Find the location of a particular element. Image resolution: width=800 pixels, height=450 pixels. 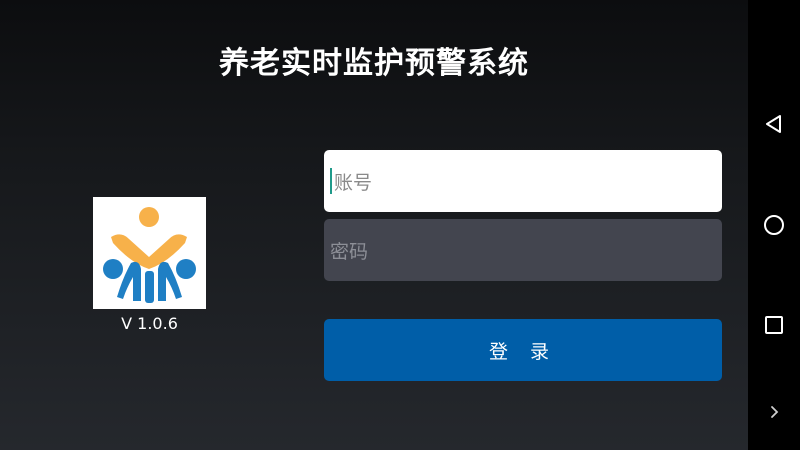

nav-home-button is located at coordinates (774, 225).